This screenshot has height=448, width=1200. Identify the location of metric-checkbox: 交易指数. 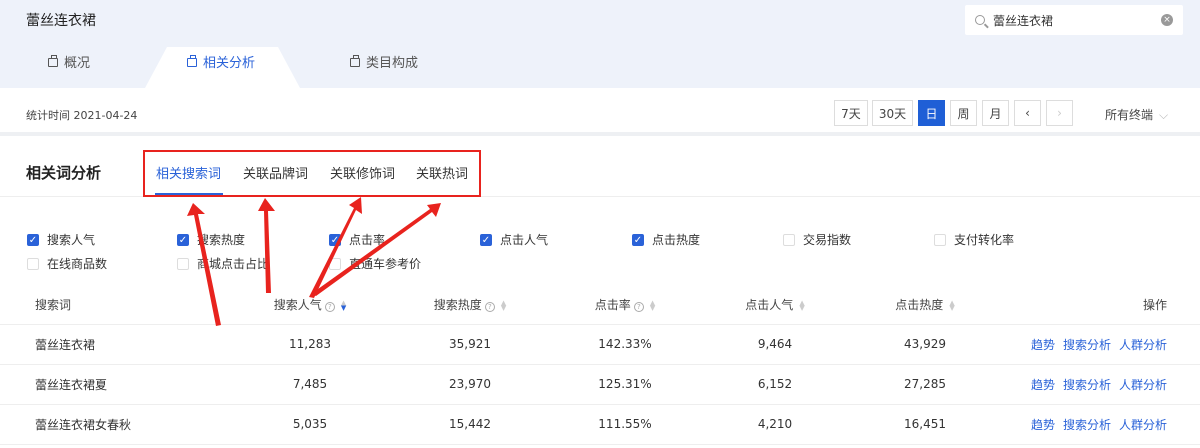
(817, 239).